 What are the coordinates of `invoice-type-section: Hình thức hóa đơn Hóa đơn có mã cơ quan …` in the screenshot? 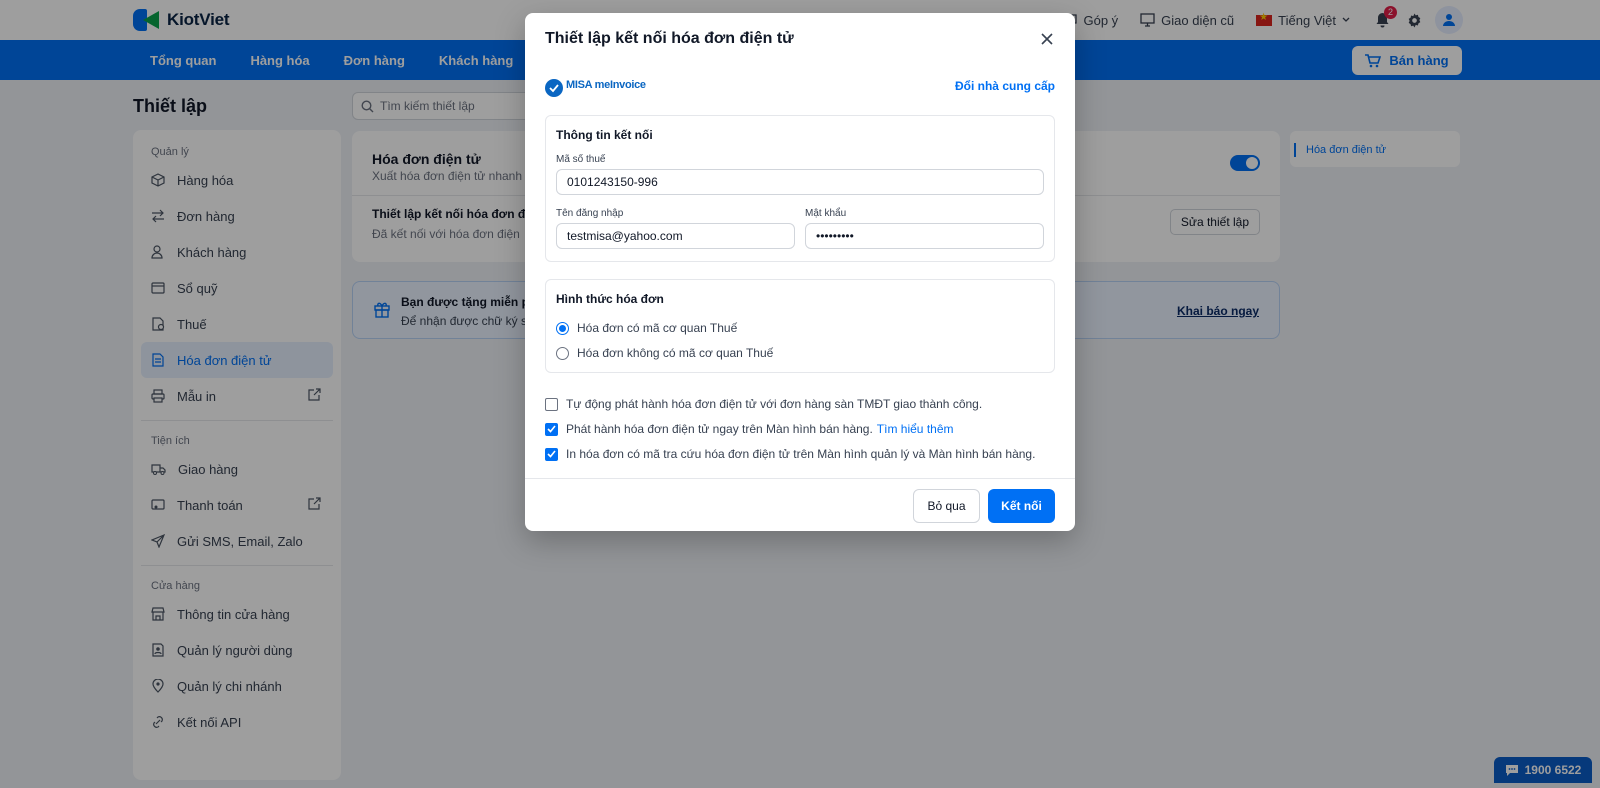 It's located at (800, 326).